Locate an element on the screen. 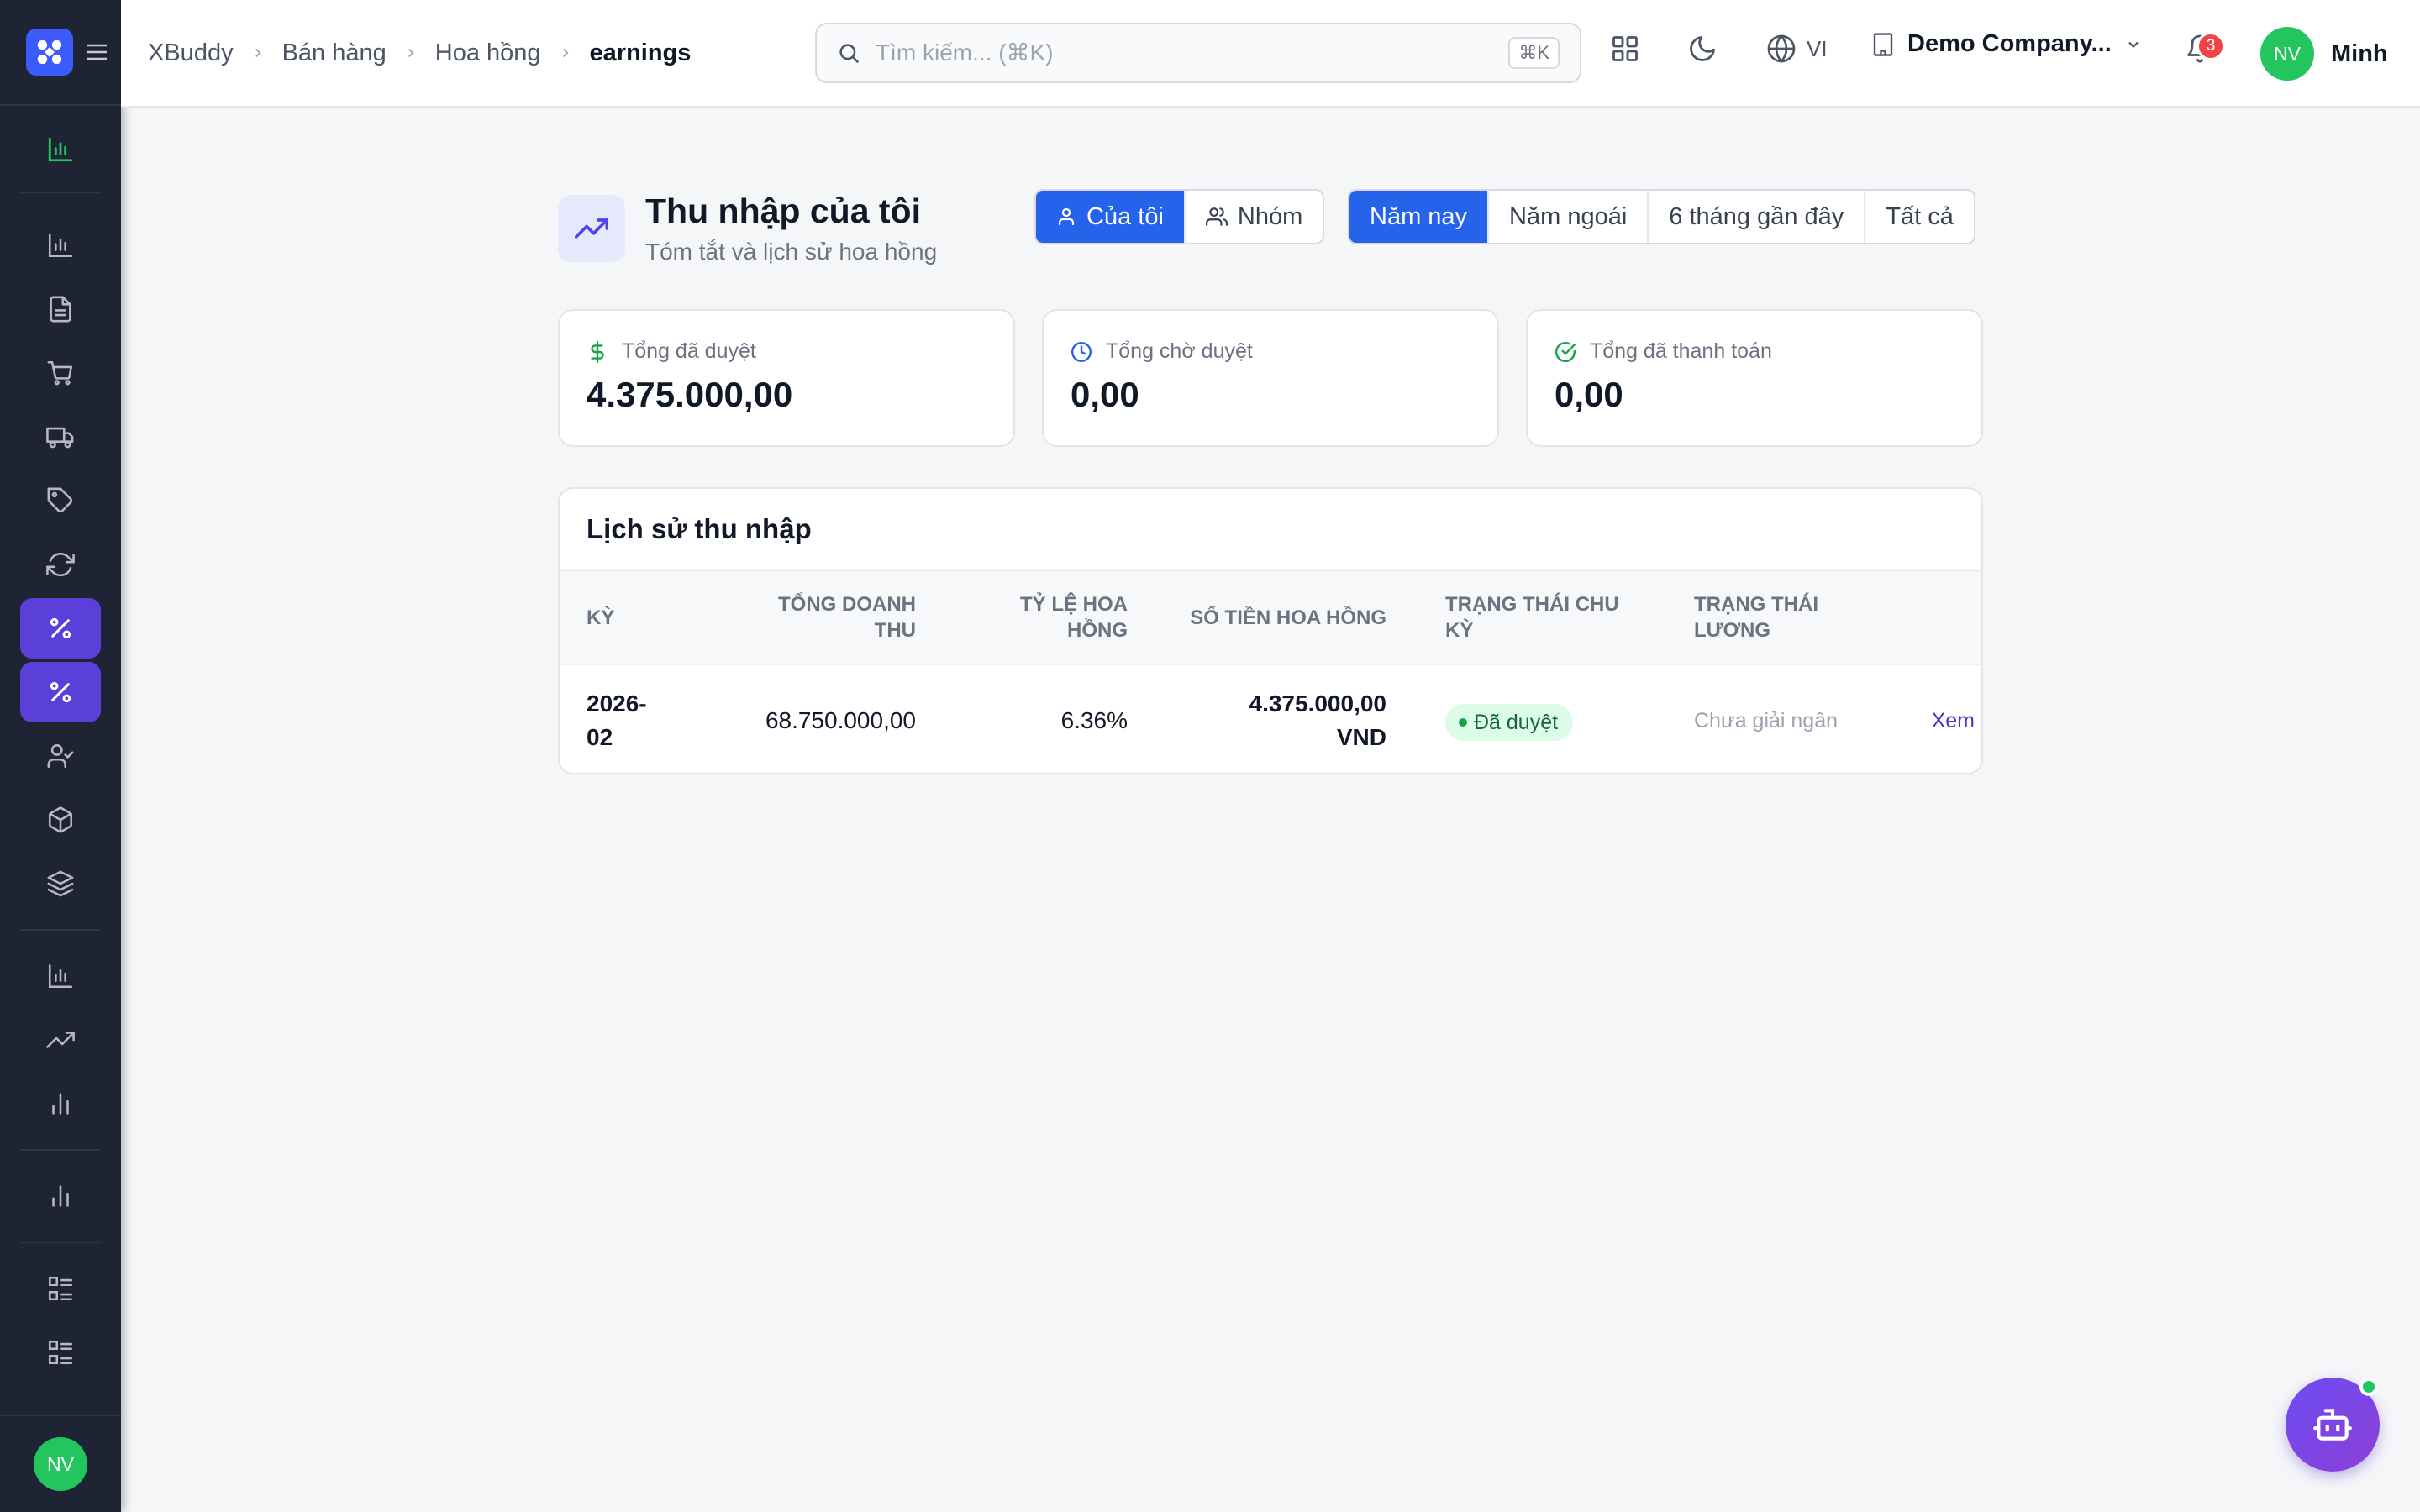  cell-rate: 6.36% is located at coordinates (1094, 720).